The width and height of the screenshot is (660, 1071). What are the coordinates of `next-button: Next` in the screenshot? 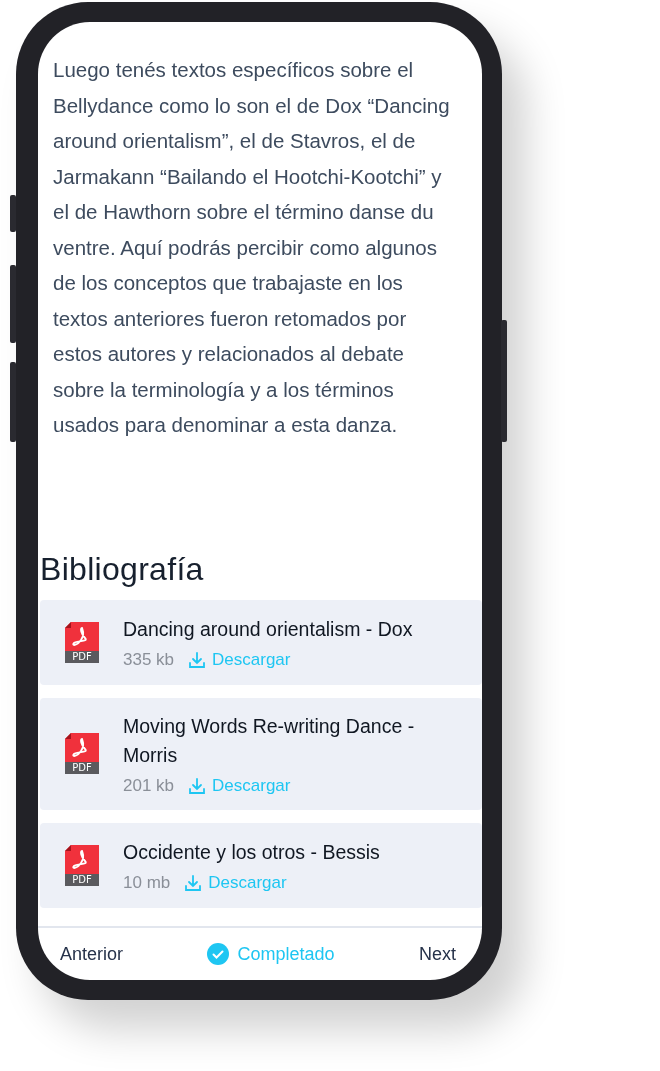 It's located at (437, 954).